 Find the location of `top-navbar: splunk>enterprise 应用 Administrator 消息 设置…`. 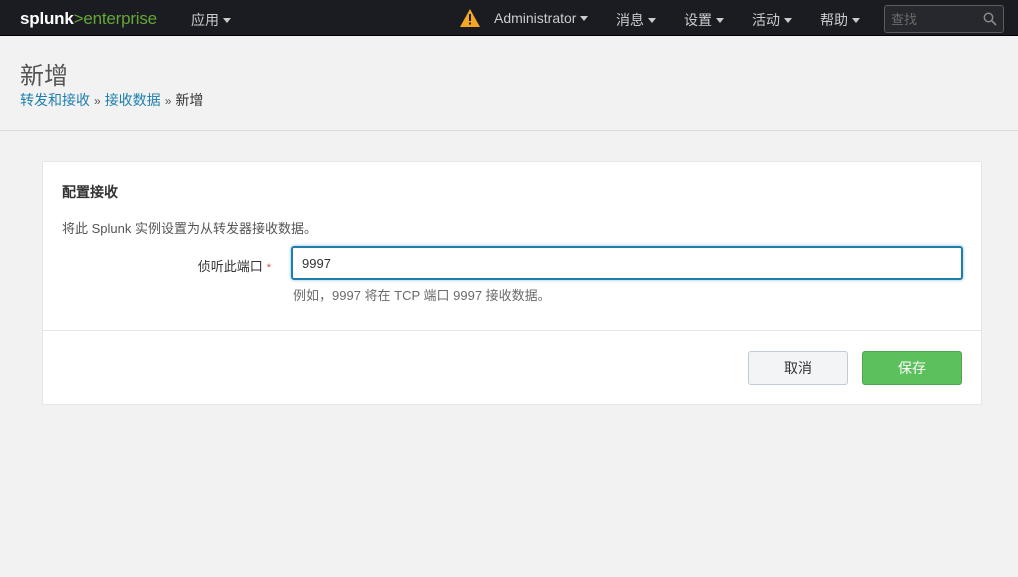

top-navbar: splunk>enterprise 应用 Administrator 消息 设置… is located at coordinates (509, 18).